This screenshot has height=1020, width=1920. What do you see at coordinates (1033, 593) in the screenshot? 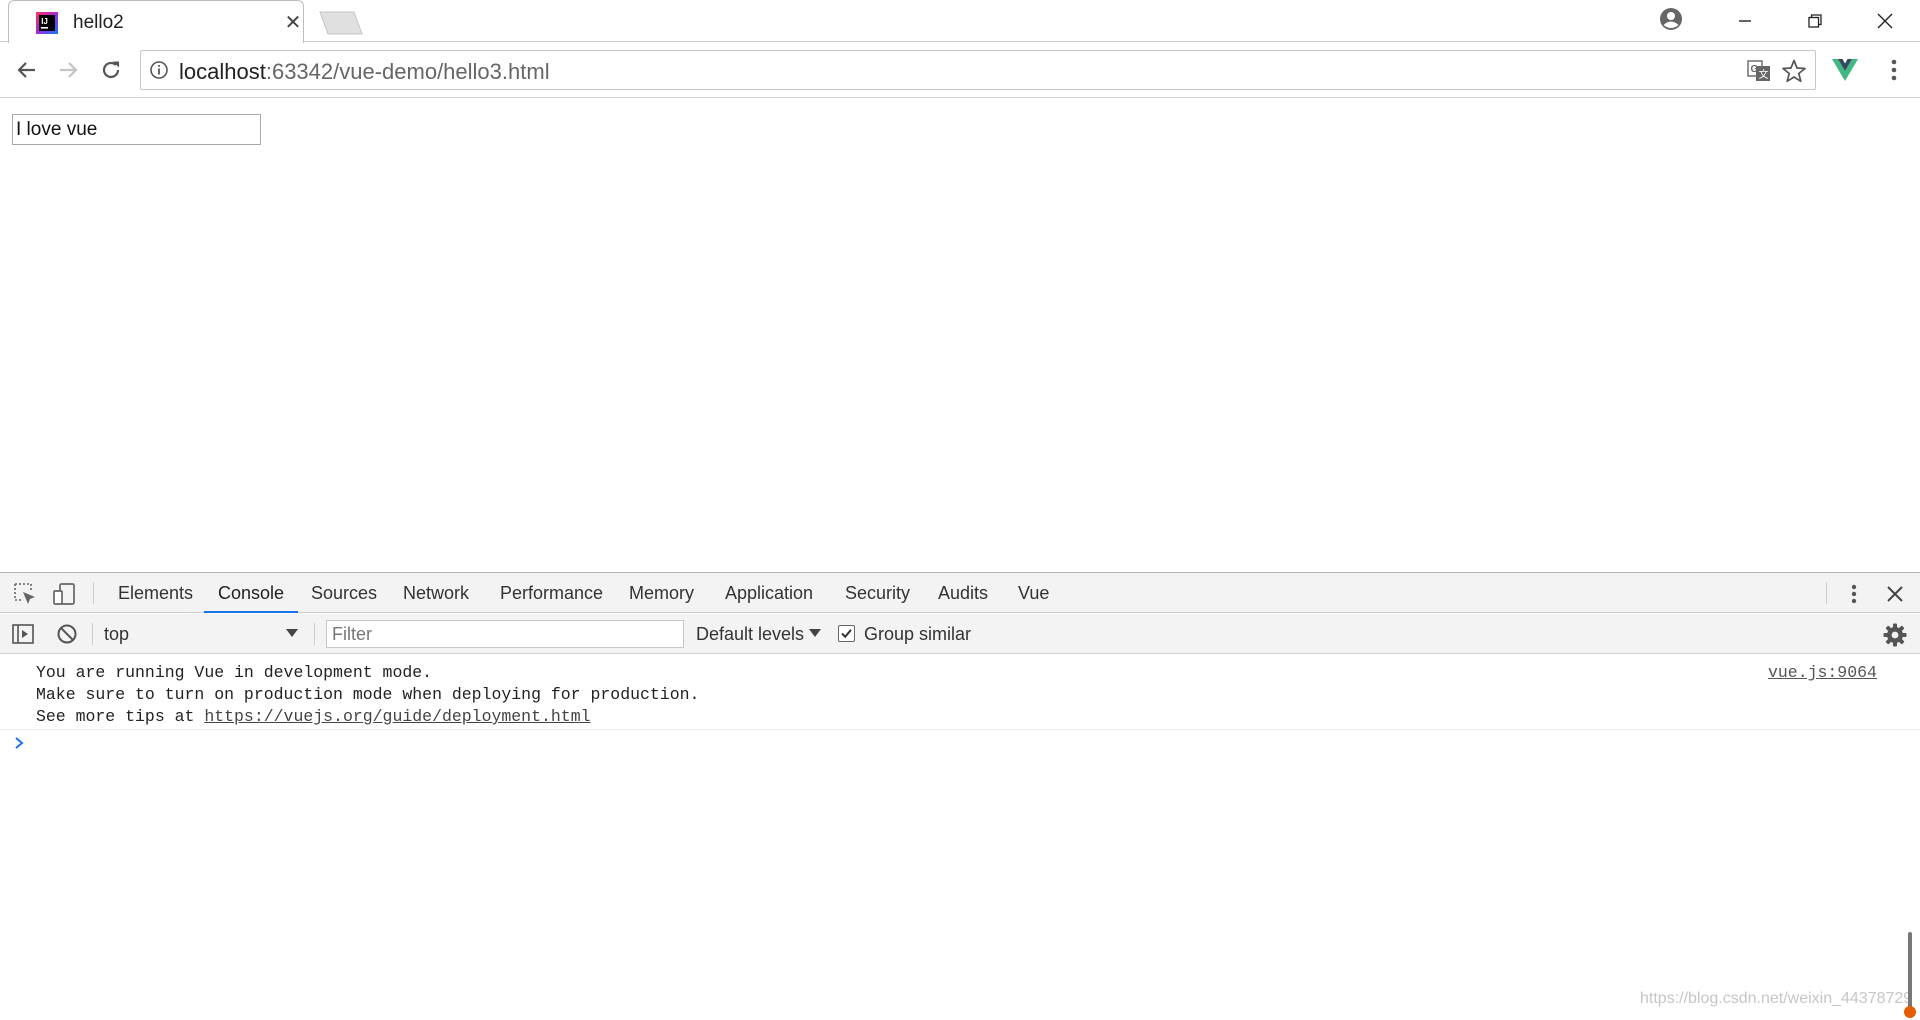
I see `tab-vue: Vue` at bounding box center [1033, 593].